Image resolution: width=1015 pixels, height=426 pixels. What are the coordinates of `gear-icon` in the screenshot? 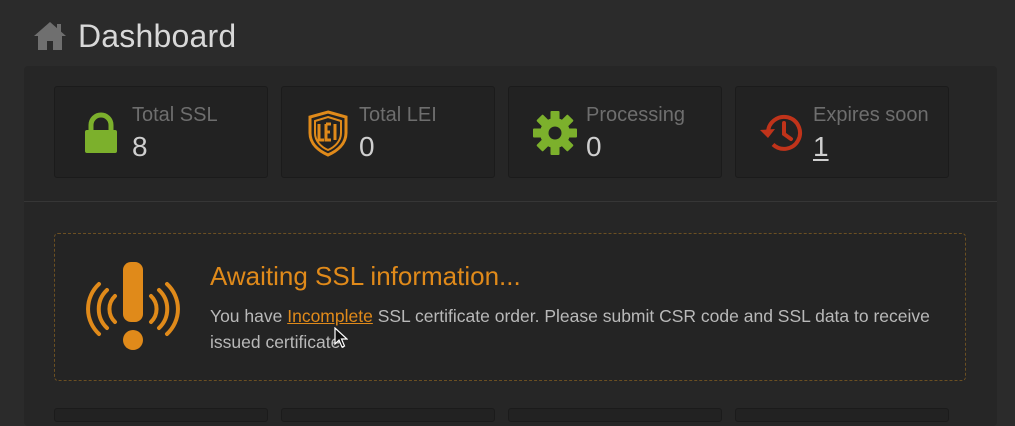 It's located at (555, 133).